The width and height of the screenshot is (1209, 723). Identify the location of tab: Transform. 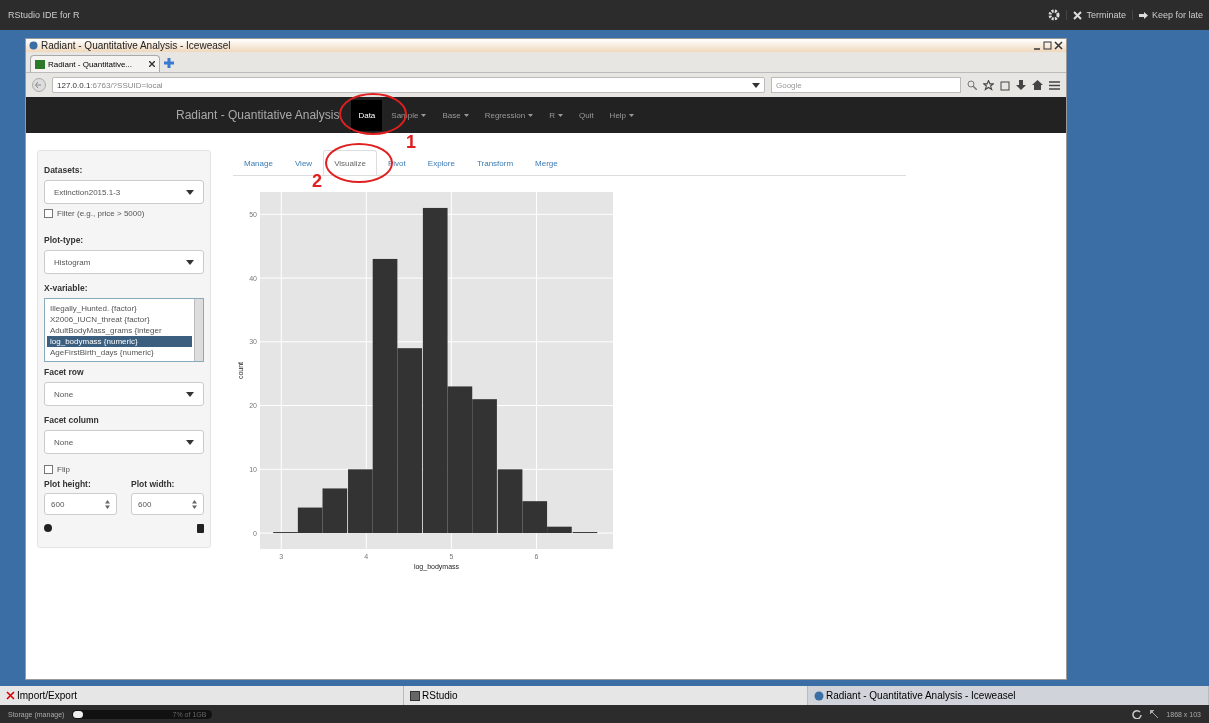
(495, 162).